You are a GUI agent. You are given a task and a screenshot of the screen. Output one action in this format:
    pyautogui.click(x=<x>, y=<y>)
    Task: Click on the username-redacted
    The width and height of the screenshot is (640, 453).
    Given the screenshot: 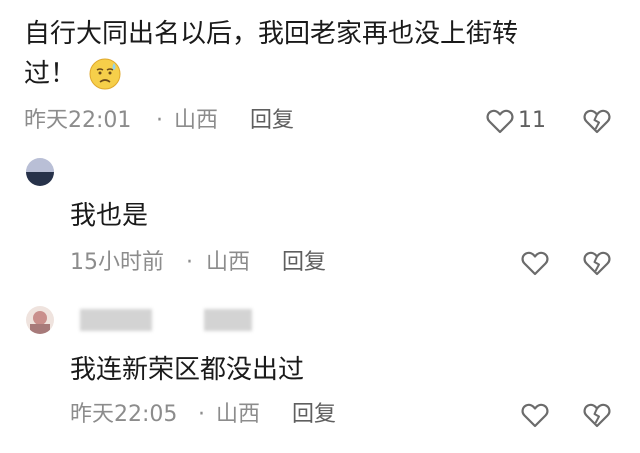 What is the action you would take?
    pyautogui.click(x=116, y=320)
    